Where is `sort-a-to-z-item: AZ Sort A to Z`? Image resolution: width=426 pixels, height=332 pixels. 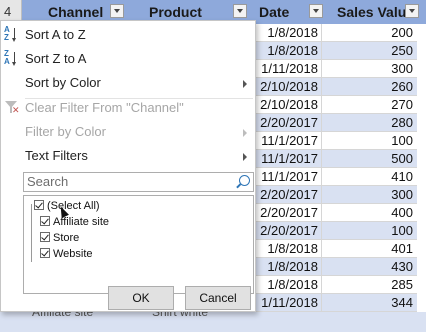 sort-a-to-z-item: AZ Sort A to Z is located at coordinates (128, 35).